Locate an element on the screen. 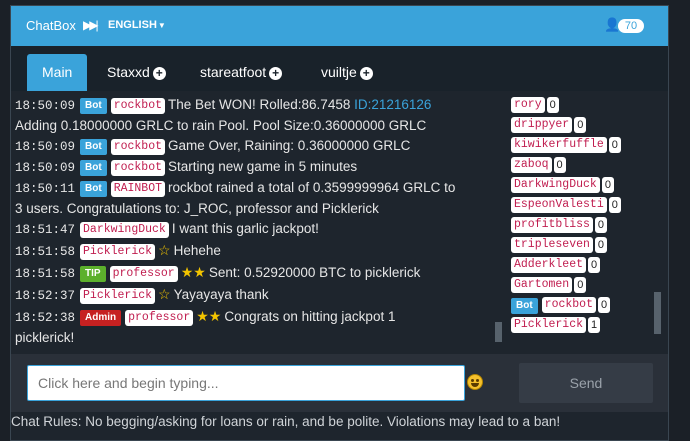  message-text: I want this garlic jackpot! is located at coordinates (245, 228).